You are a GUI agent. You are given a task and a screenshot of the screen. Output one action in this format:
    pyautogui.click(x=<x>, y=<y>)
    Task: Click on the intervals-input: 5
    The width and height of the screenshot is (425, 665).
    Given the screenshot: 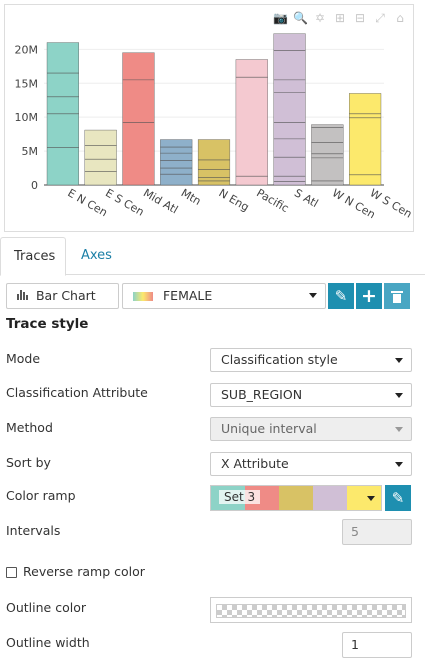 What is the action you would take?
    pyautogui.click(x=377, y=532)
    